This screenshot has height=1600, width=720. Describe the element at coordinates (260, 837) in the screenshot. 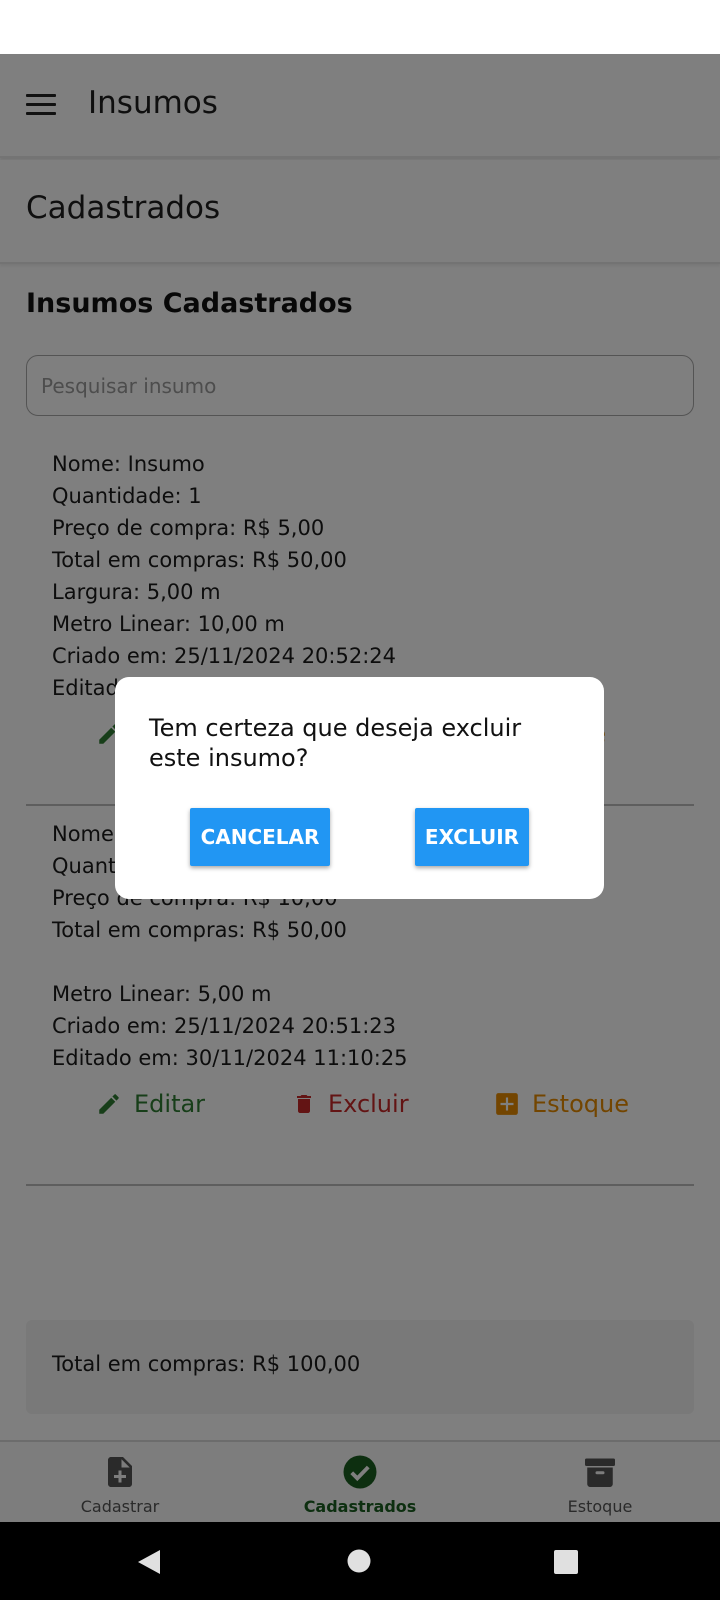

I see `cancel-button: CANCELAR` at that location.